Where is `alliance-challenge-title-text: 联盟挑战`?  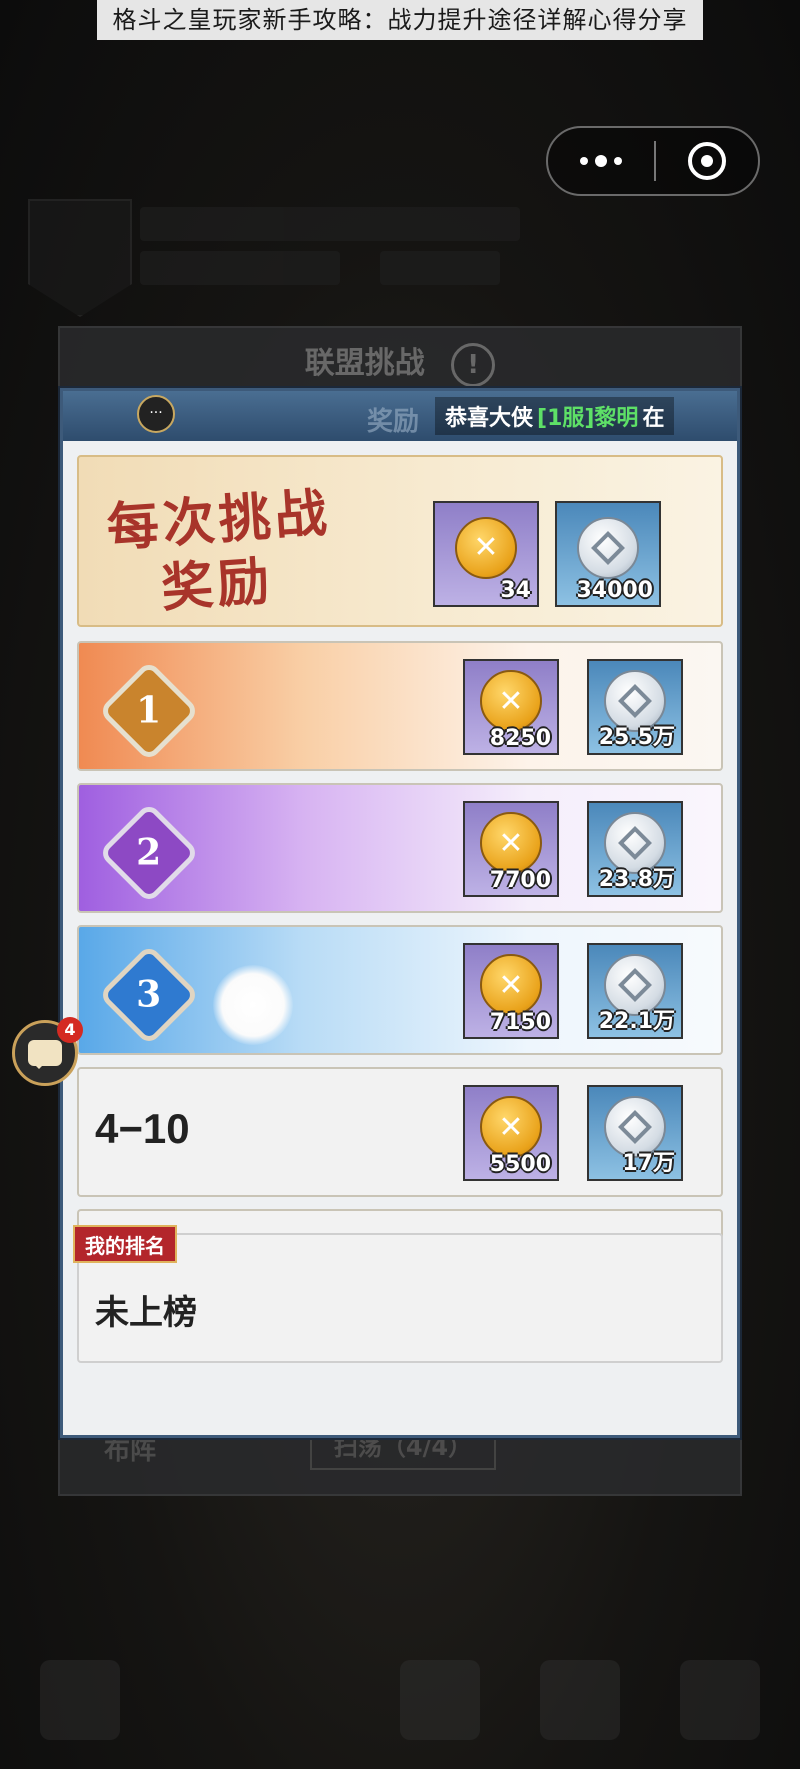 alliance-challenge-title-text: 联盟挑战 is located at coordinates (364, 363).